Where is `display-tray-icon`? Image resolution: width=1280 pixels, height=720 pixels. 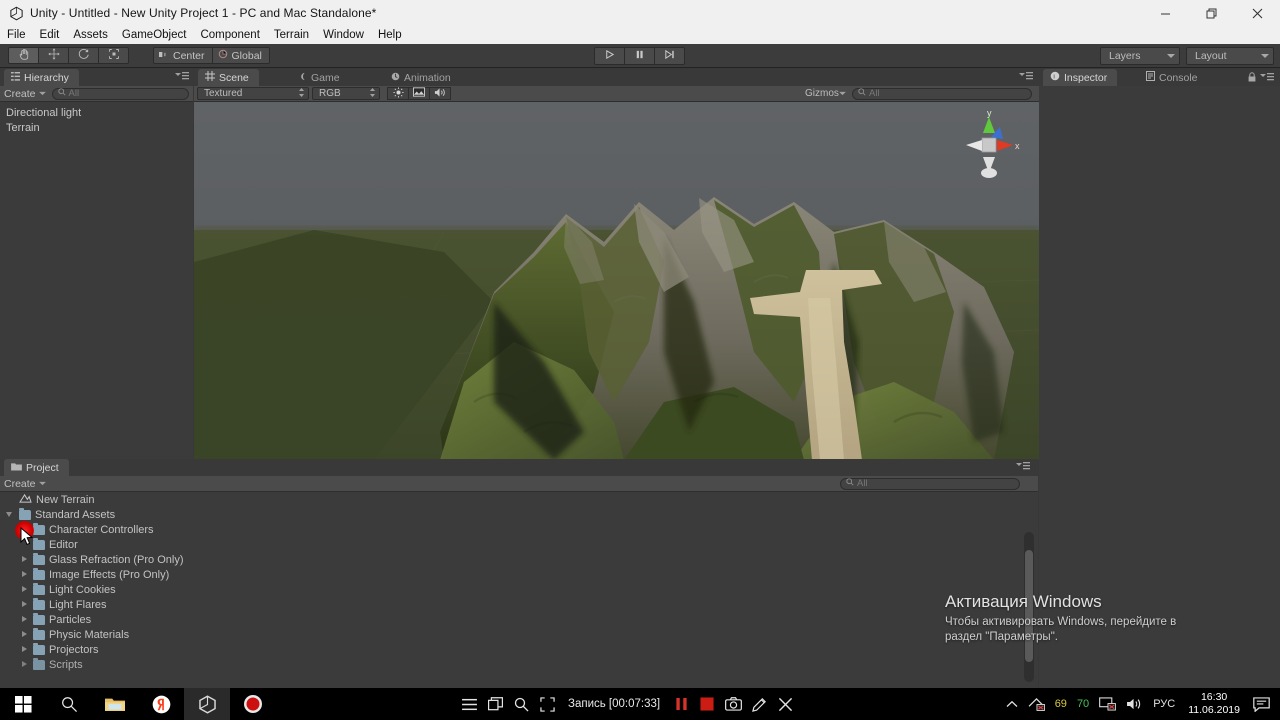
display-tray-icon is located at coordinates (1107, 704).